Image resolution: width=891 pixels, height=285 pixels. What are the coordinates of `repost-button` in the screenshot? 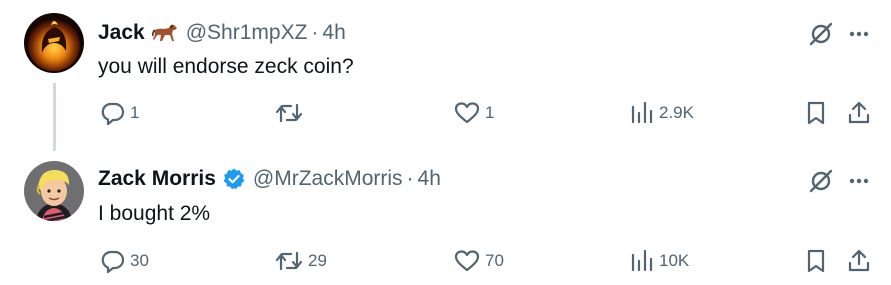 It's located at (291, 113).